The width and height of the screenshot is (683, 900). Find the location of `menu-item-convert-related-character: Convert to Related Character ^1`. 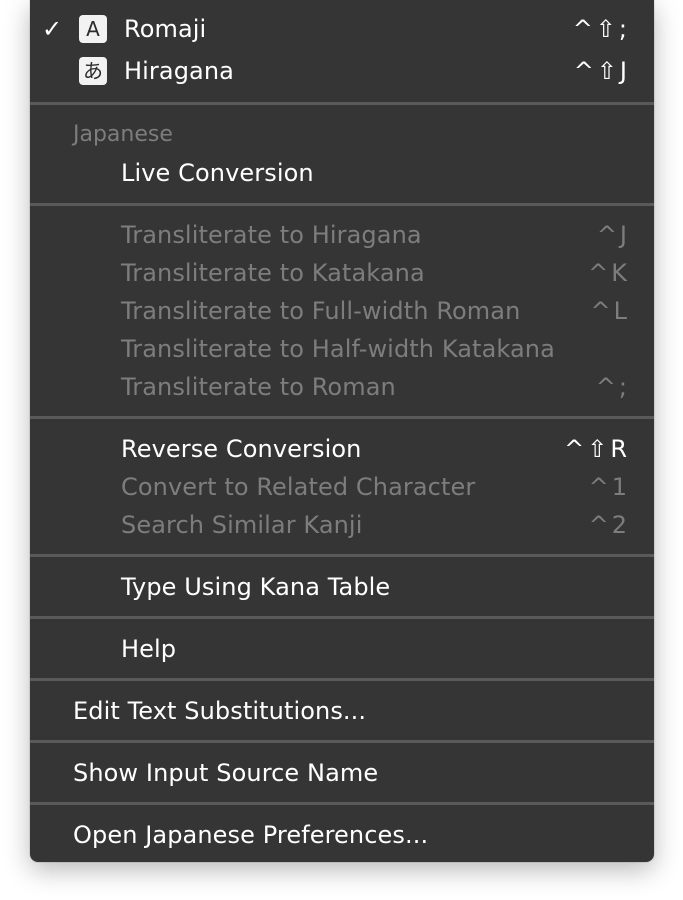

menu-item-convert-related-character: Convert to Related Character ^1 is located at coordinates (342, 487).